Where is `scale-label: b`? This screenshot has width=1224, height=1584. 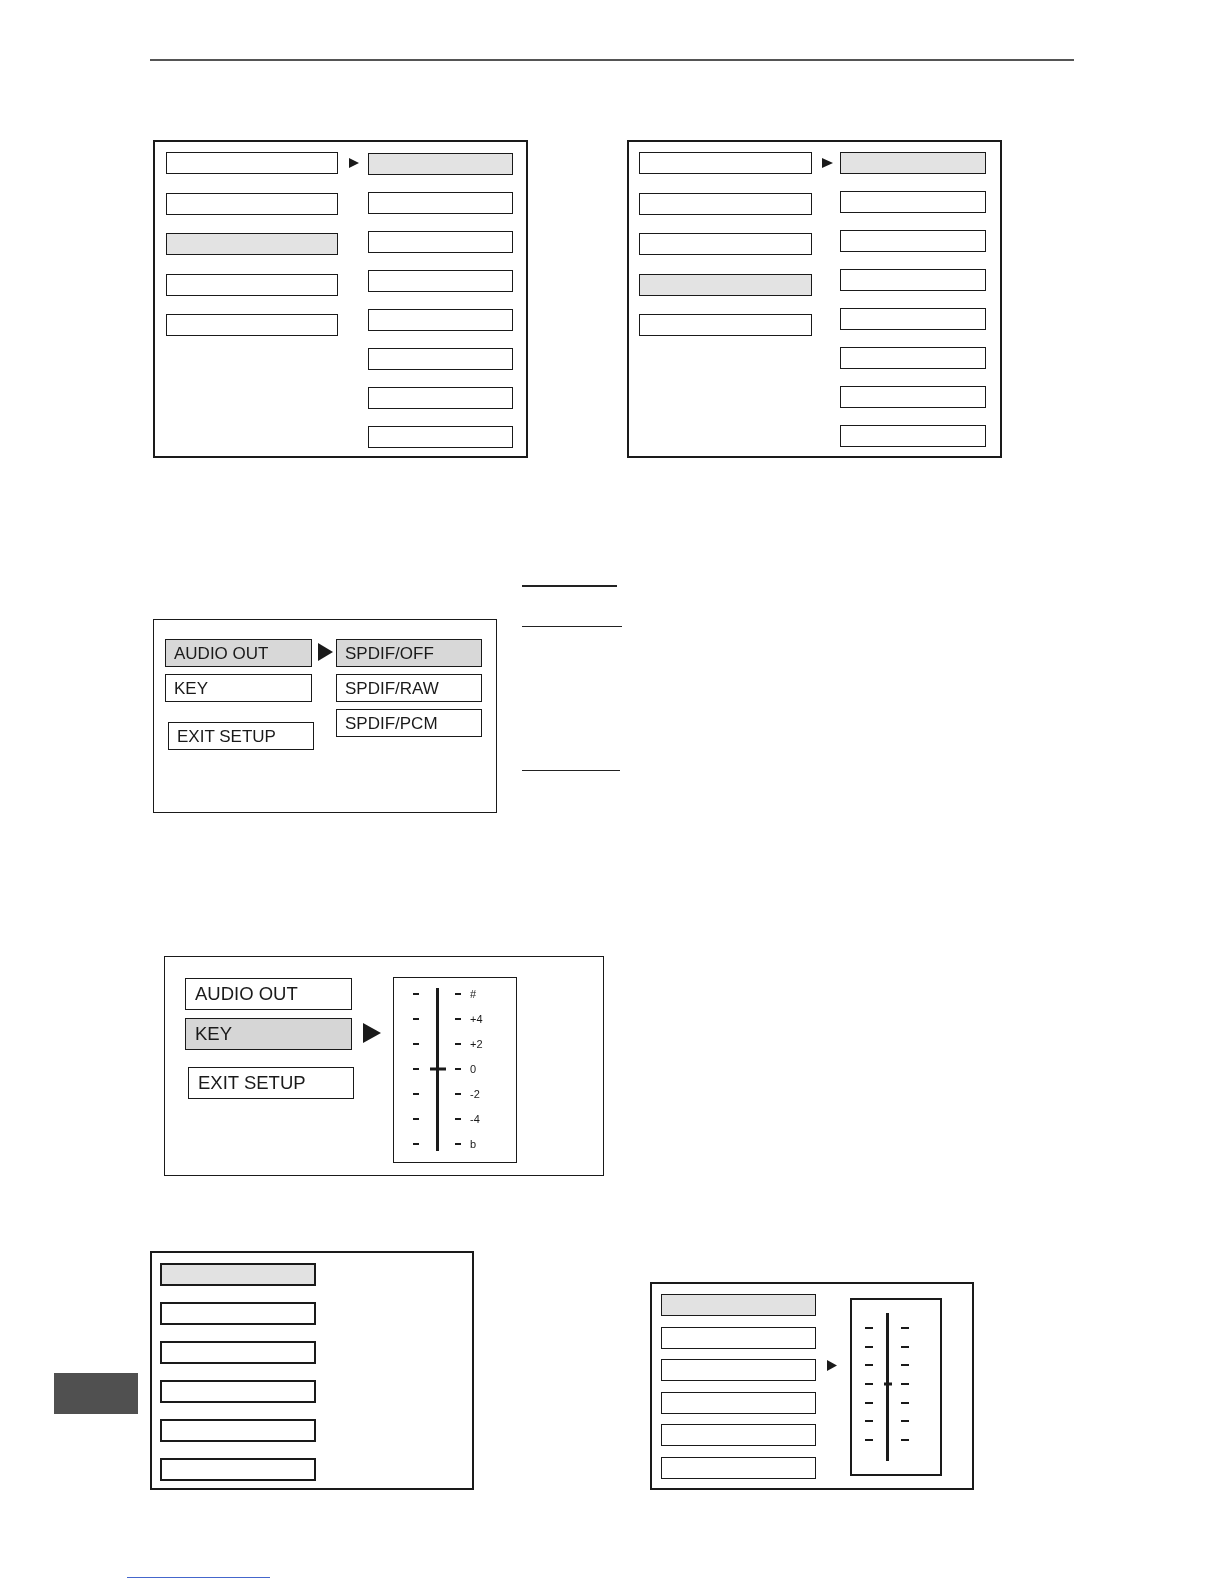
scale-label: b is located at coordinates (473, 1144).